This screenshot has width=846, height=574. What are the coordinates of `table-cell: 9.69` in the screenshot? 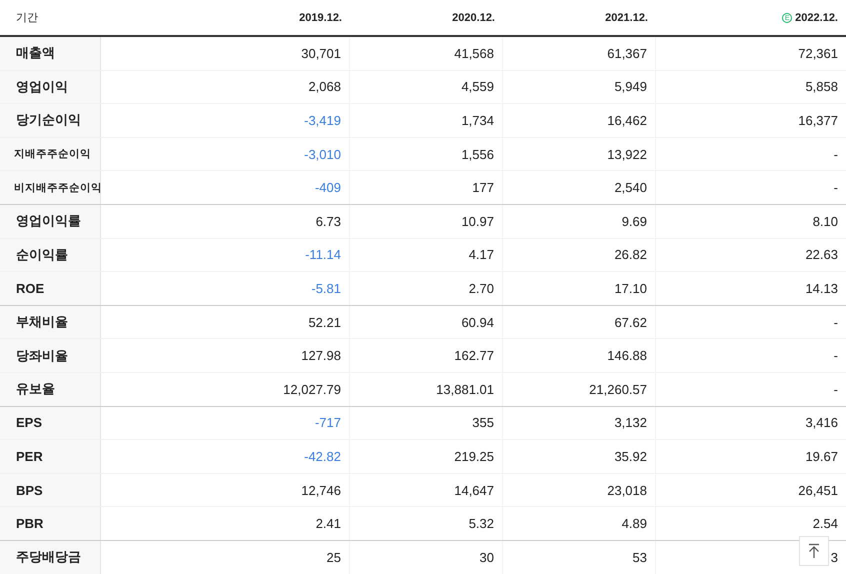 It's located at (634, 221).